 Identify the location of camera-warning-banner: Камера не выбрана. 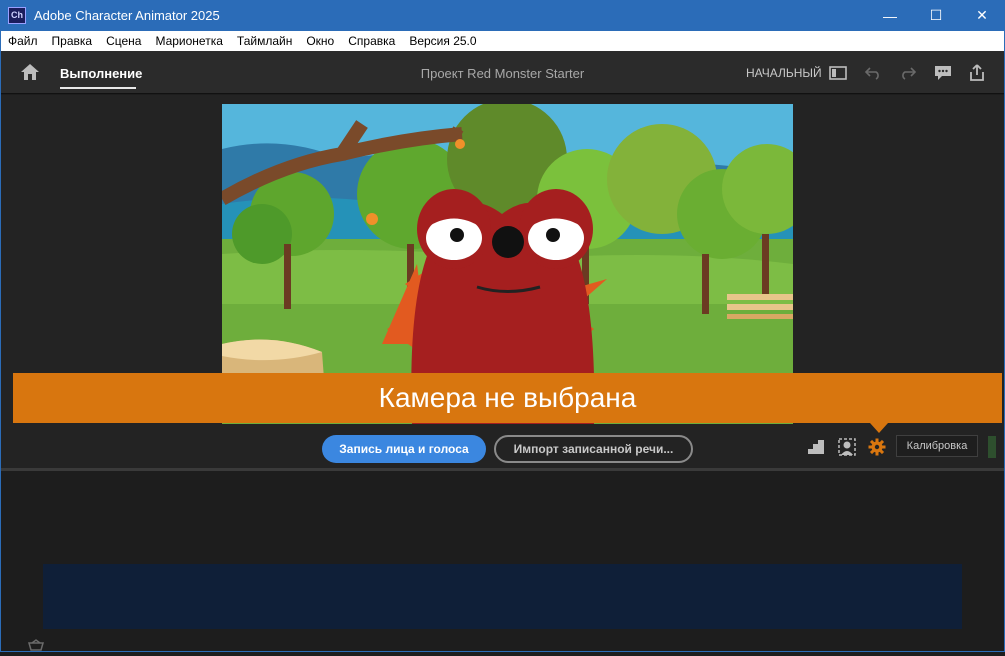
(507, 398).